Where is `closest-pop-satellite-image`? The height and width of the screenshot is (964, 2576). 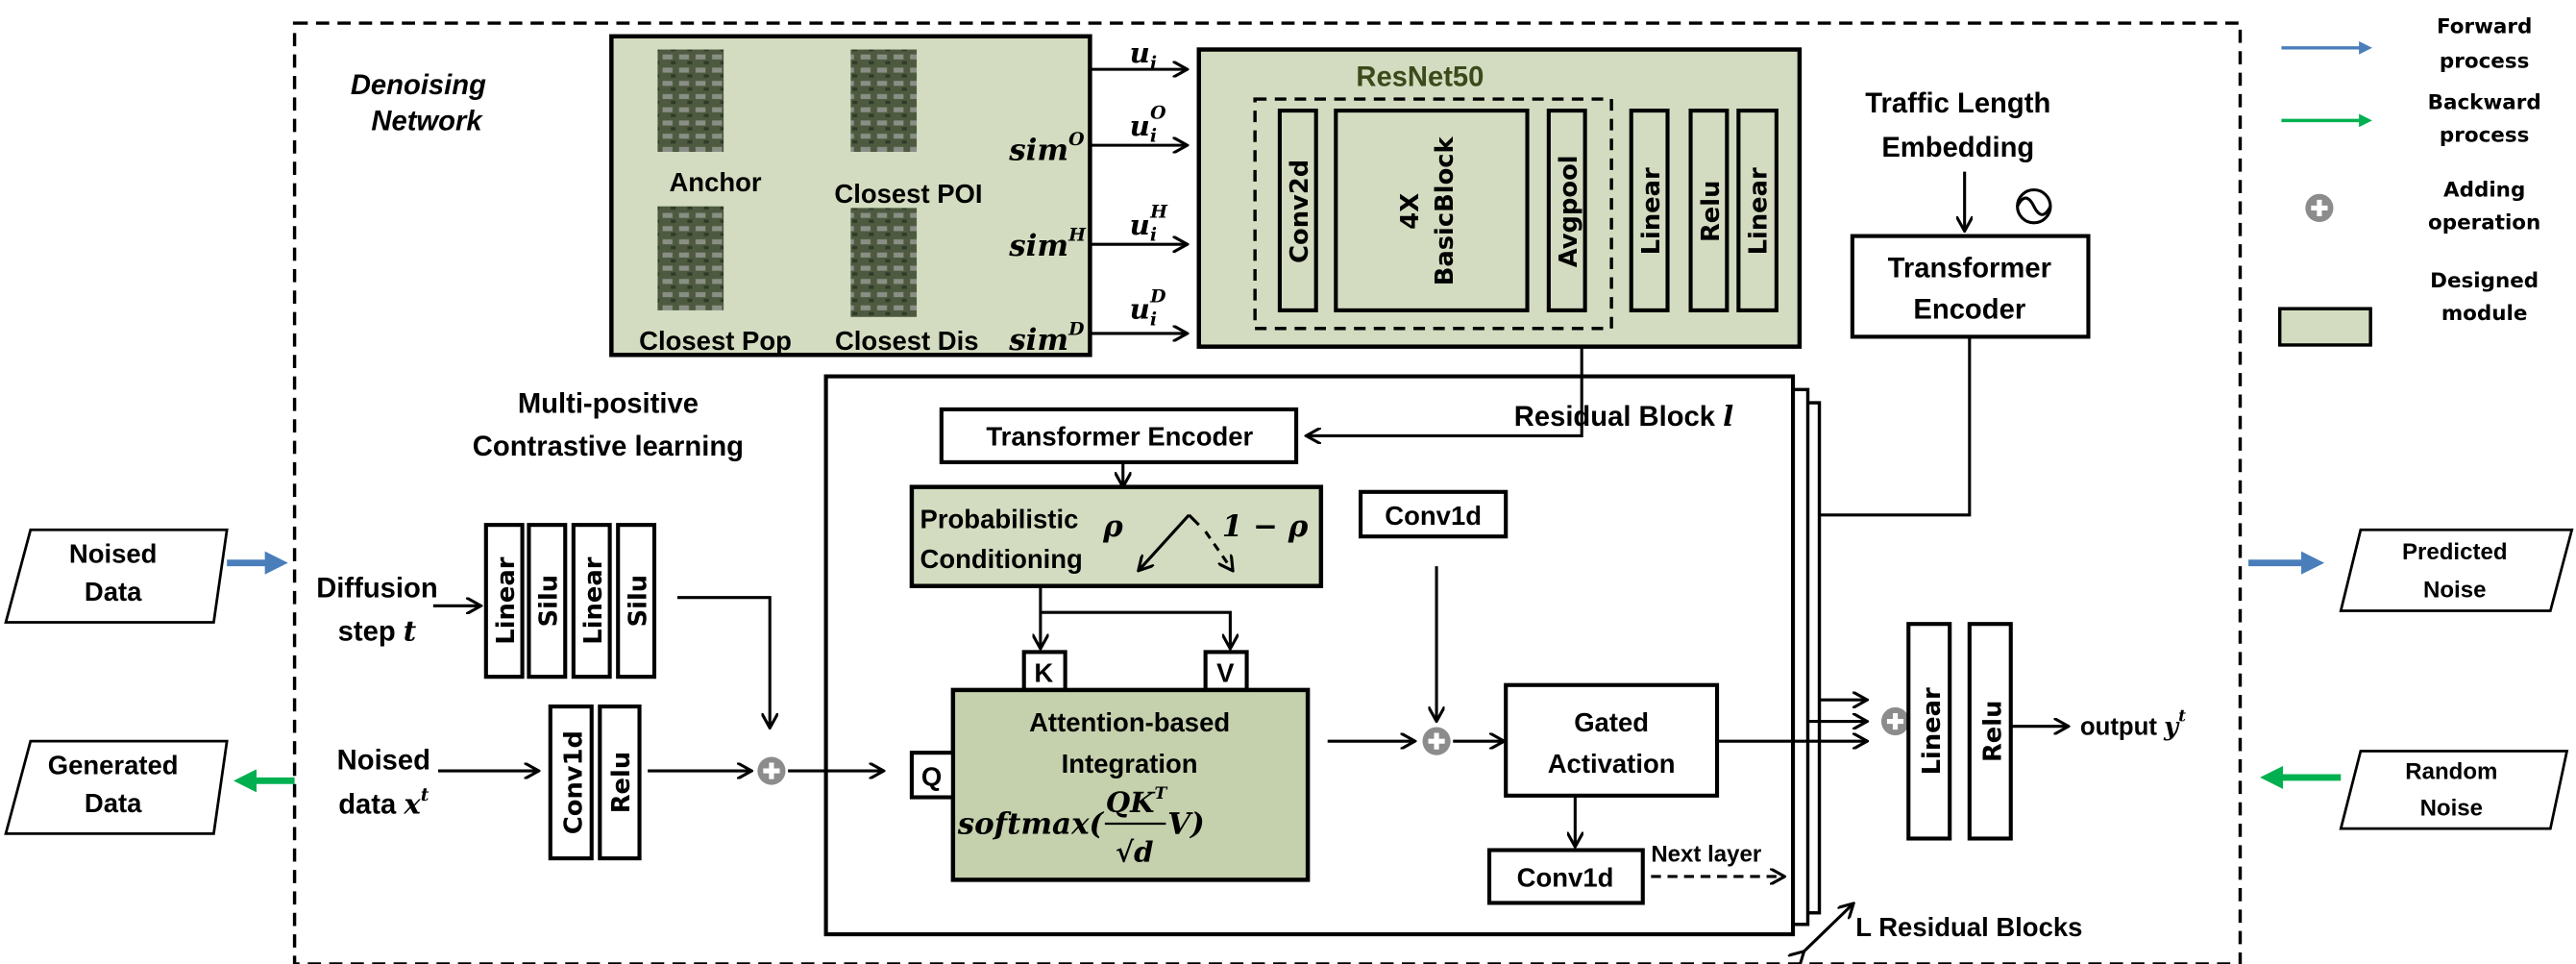
closest-pop-satellite-image is located at coordinates (690, 258).